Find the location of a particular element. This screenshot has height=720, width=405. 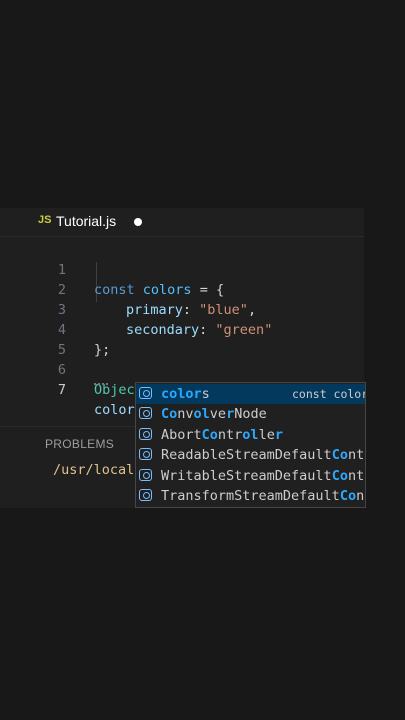

suggestion-item: WritableStreamDefaultCont is located at coordinates (250, 476).